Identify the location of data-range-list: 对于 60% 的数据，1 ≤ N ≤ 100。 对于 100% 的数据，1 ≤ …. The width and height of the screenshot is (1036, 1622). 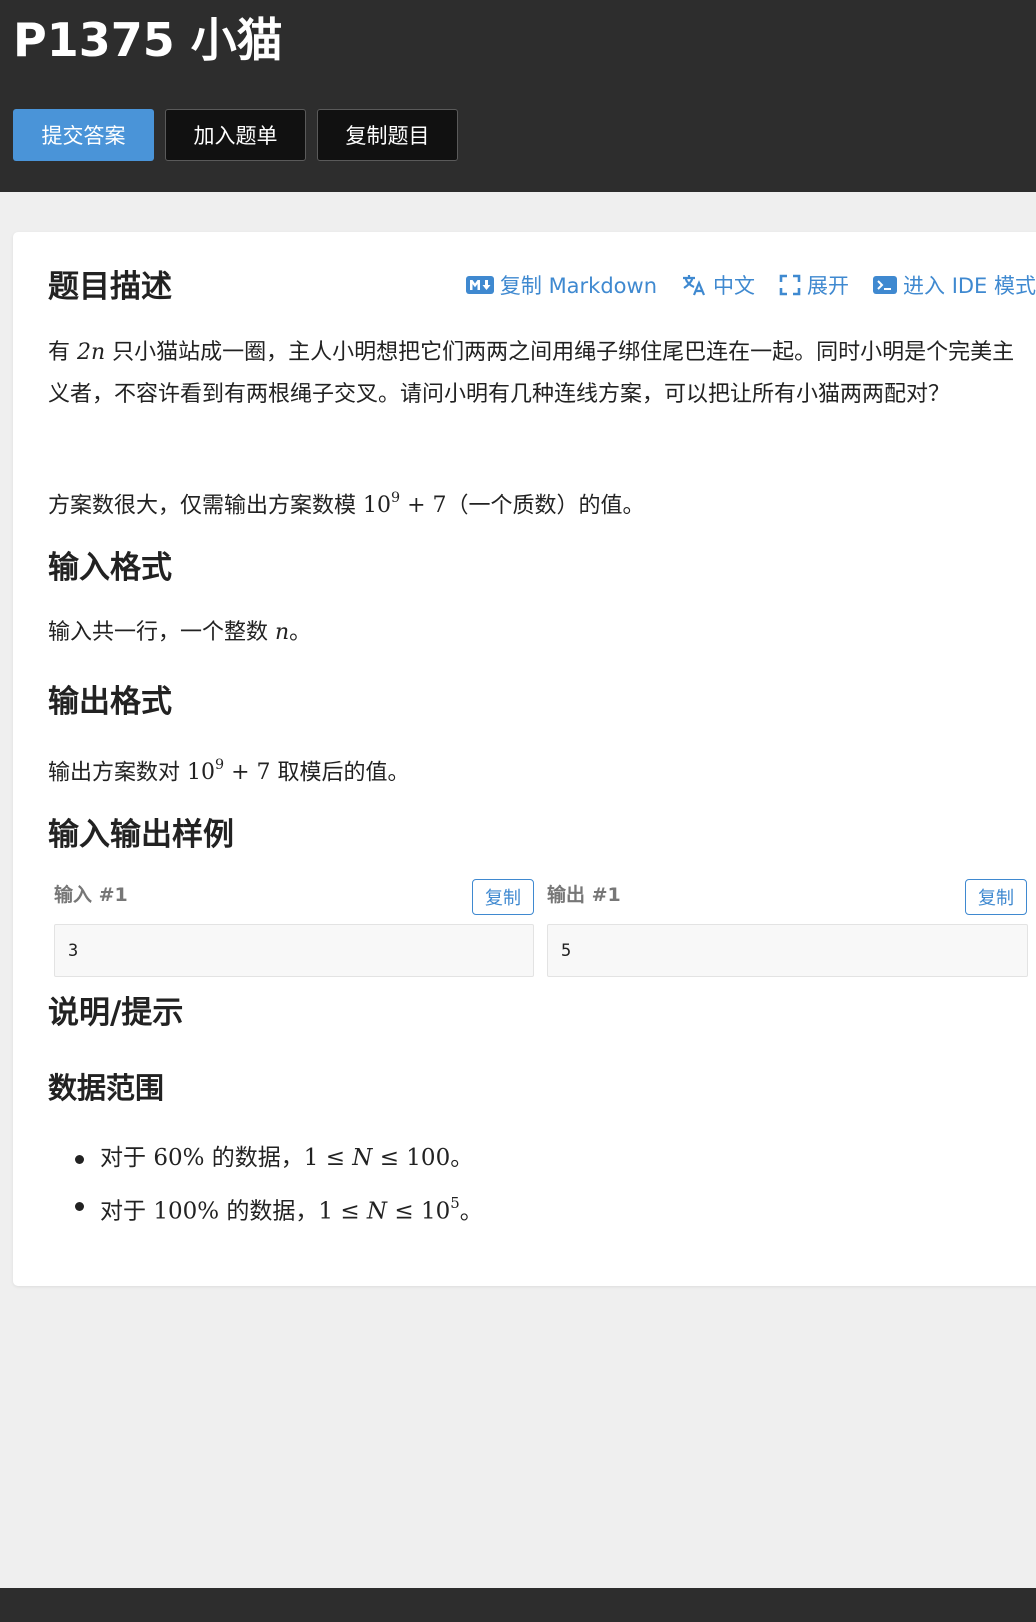
(276, 1185).